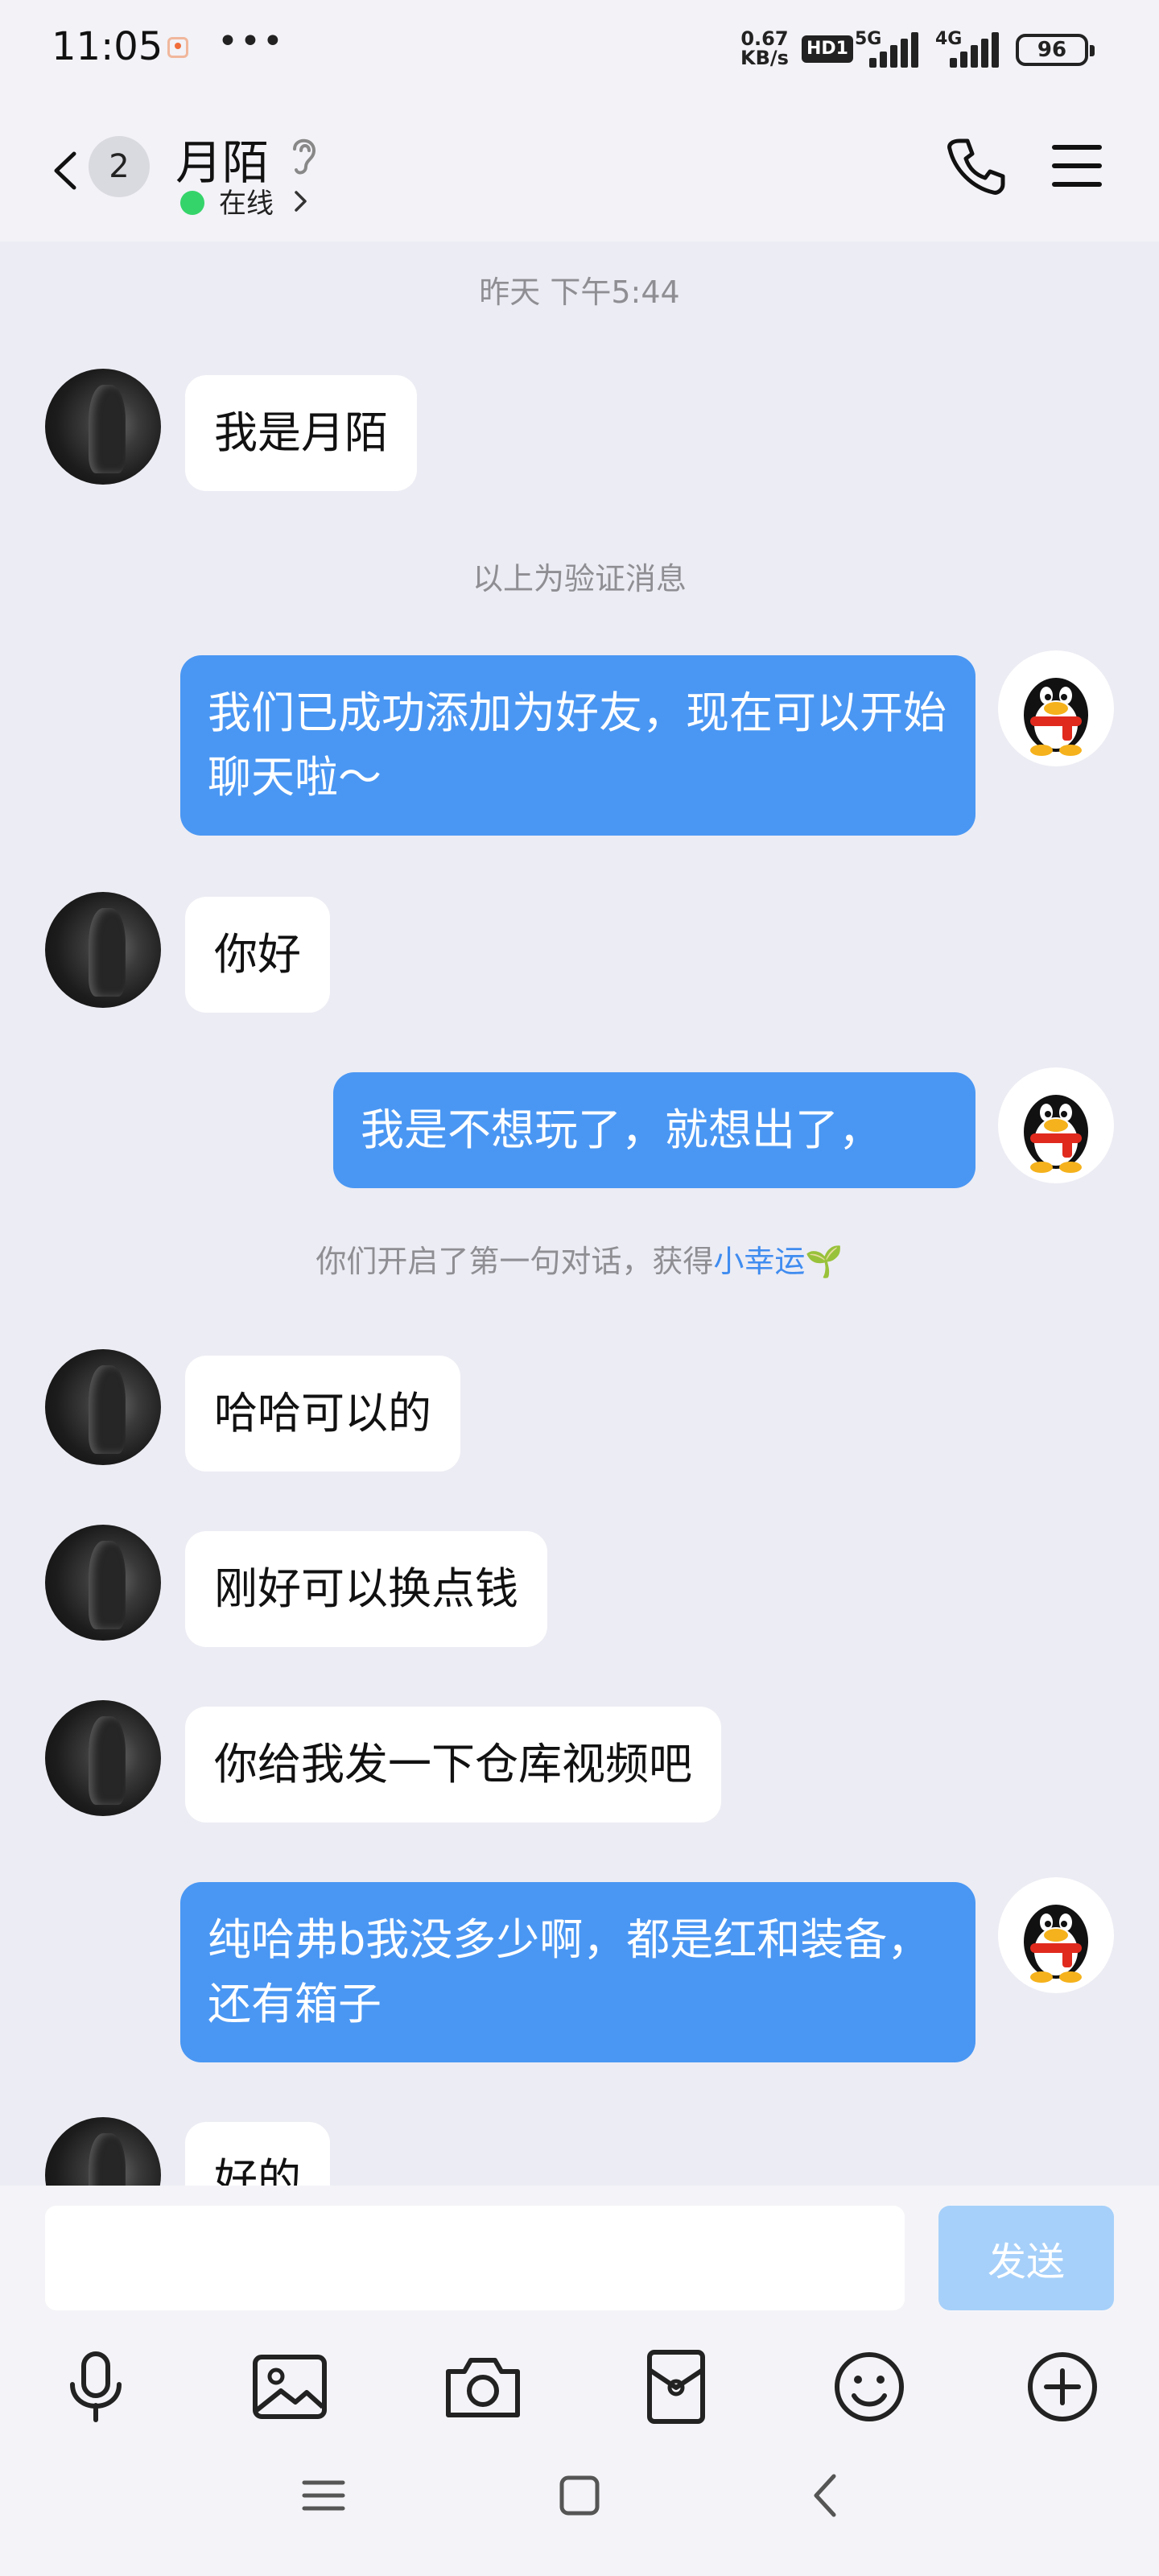 This screenshot has height=2576, width=1159. What do you see at coordinates (579, 50) in the screenshot?
I see `status-bar: 11:05 ••• 0.67 KB/s HD1 5G 4G 96` at bounding box center [579, 50].